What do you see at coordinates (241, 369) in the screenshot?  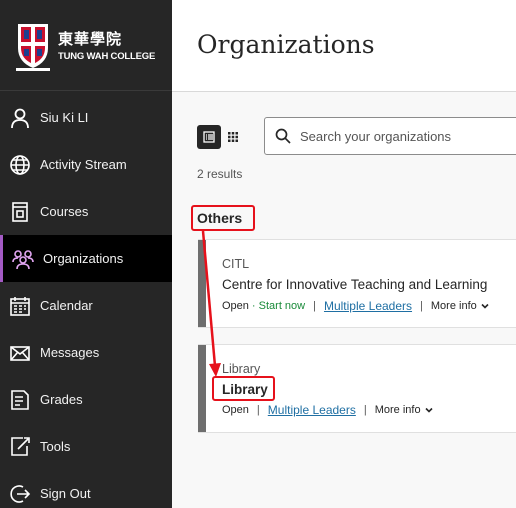 I see `organization-id: Library` at bounding box center [241, 369].